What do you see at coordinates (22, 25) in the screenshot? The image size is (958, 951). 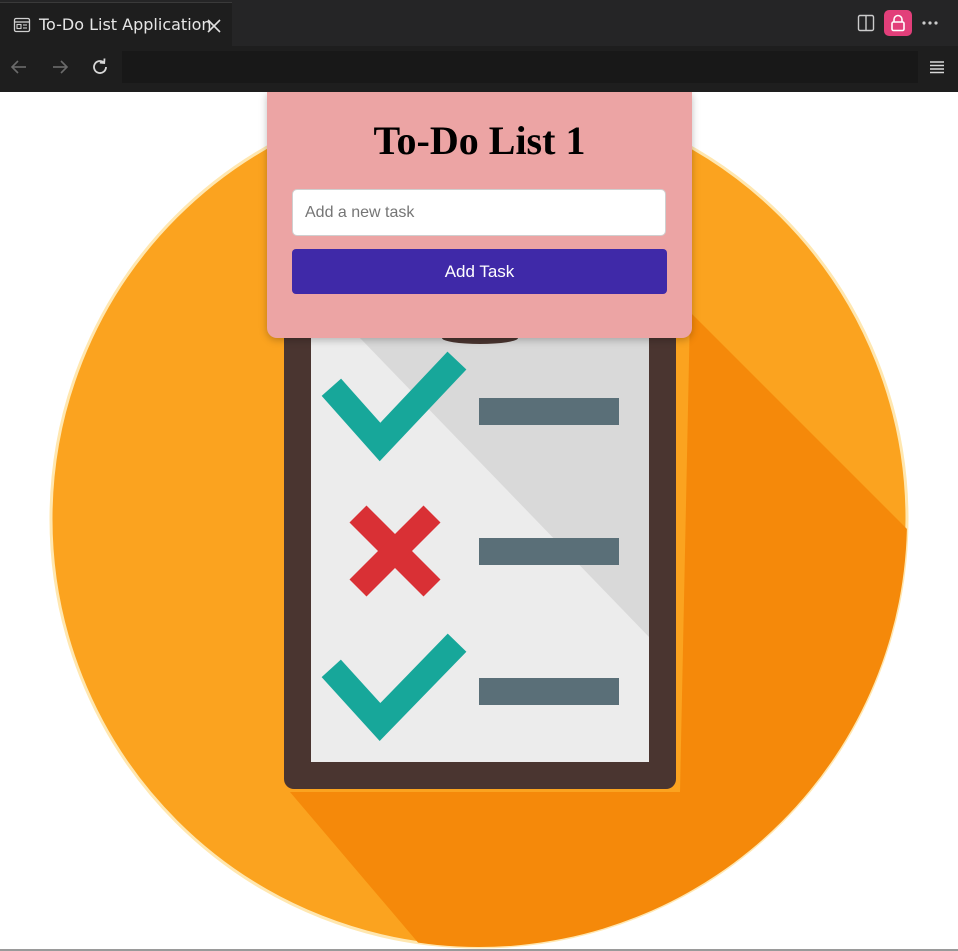 I see `page-icon` at bounding box center [22, 25].